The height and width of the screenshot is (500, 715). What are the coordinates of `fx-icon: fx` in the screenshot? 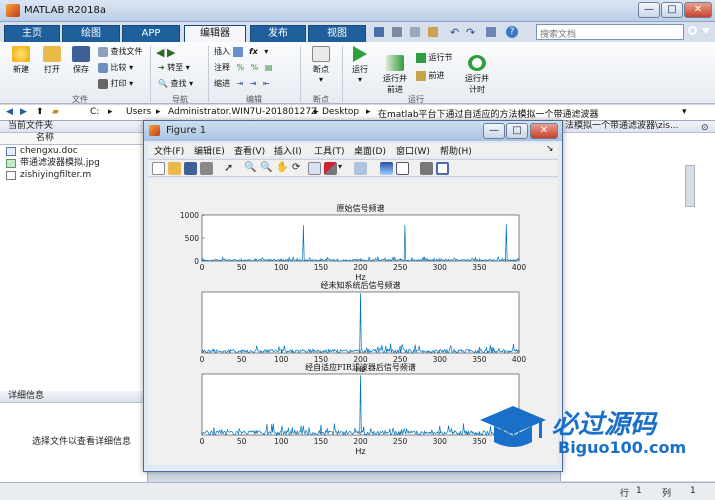 It's located at (253, 51).